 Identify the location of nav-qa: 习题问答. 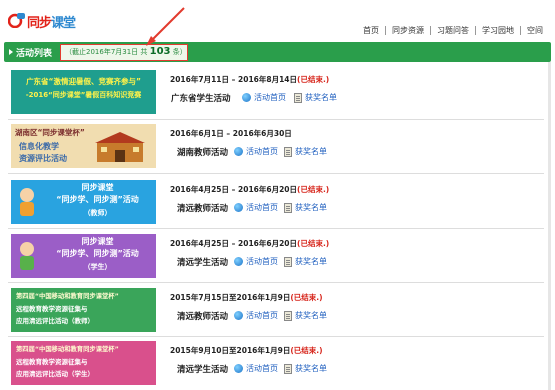
(452, 30).